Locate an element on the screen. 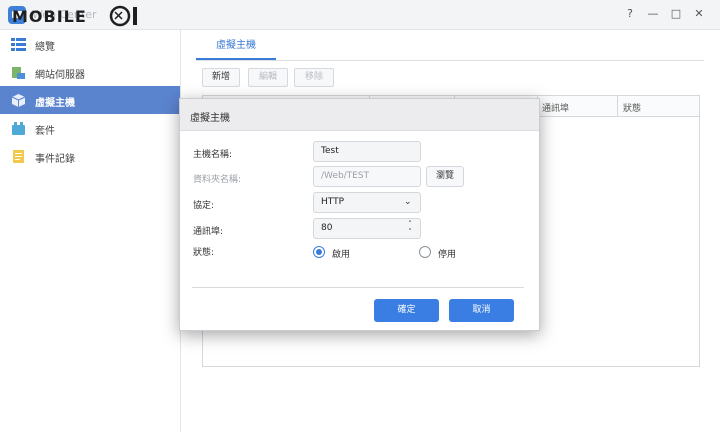 This screenshot has width=720, height=432. sidebar-item-packages: 套件 is located at coordinates (90, 128).